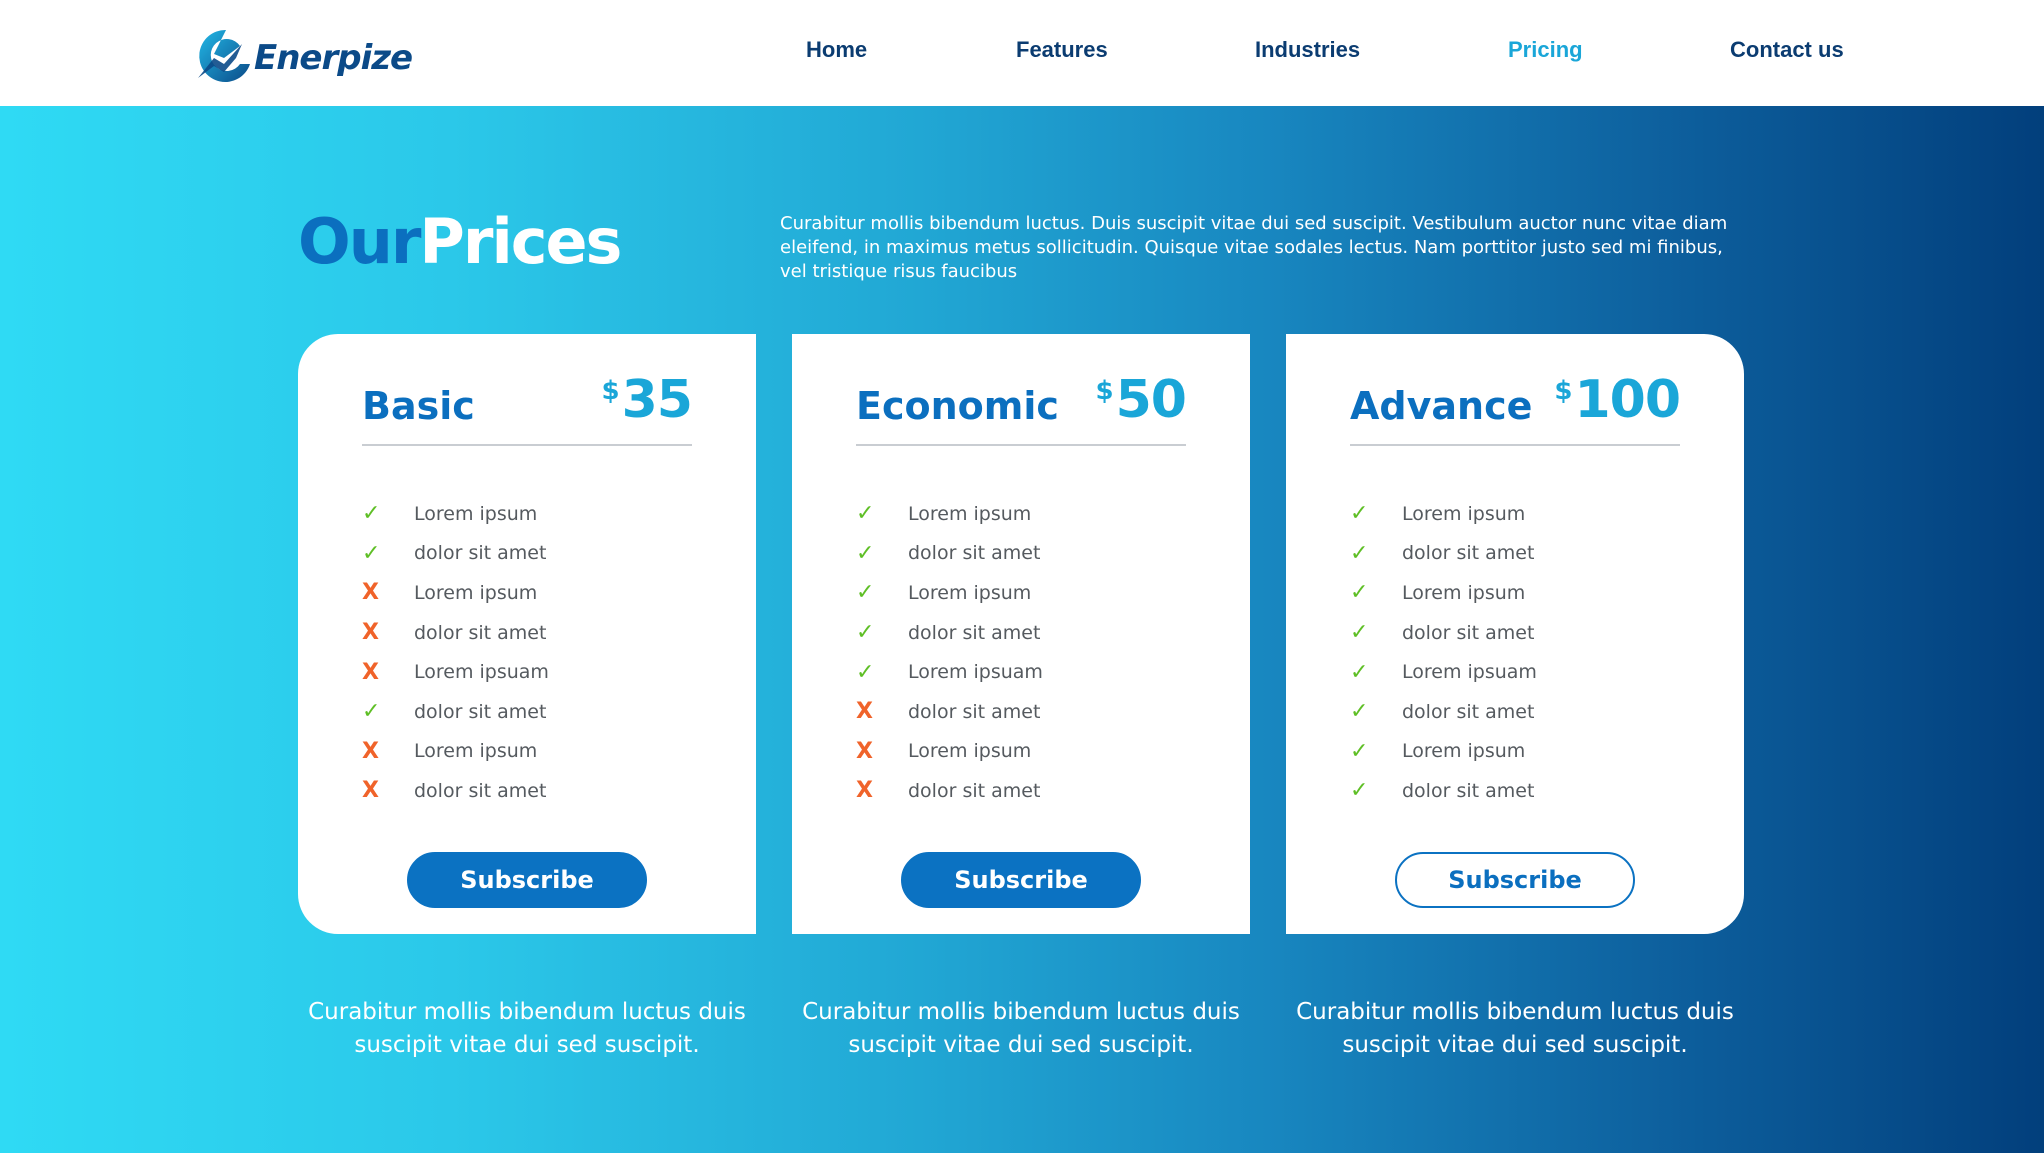 This screenshot has height=1155, width=2044. What do you see at coordinates (418, 406) in the screenshot?
I see `plan-name: Basic` at bounding box center [418, 406].